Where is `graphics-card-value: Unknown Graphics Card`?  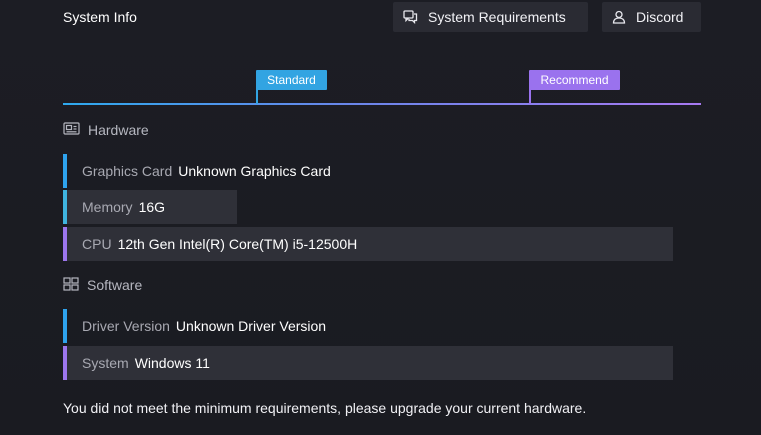
graphics-card-value: Unknown Graphics Card is located at coordinates (254, 171).